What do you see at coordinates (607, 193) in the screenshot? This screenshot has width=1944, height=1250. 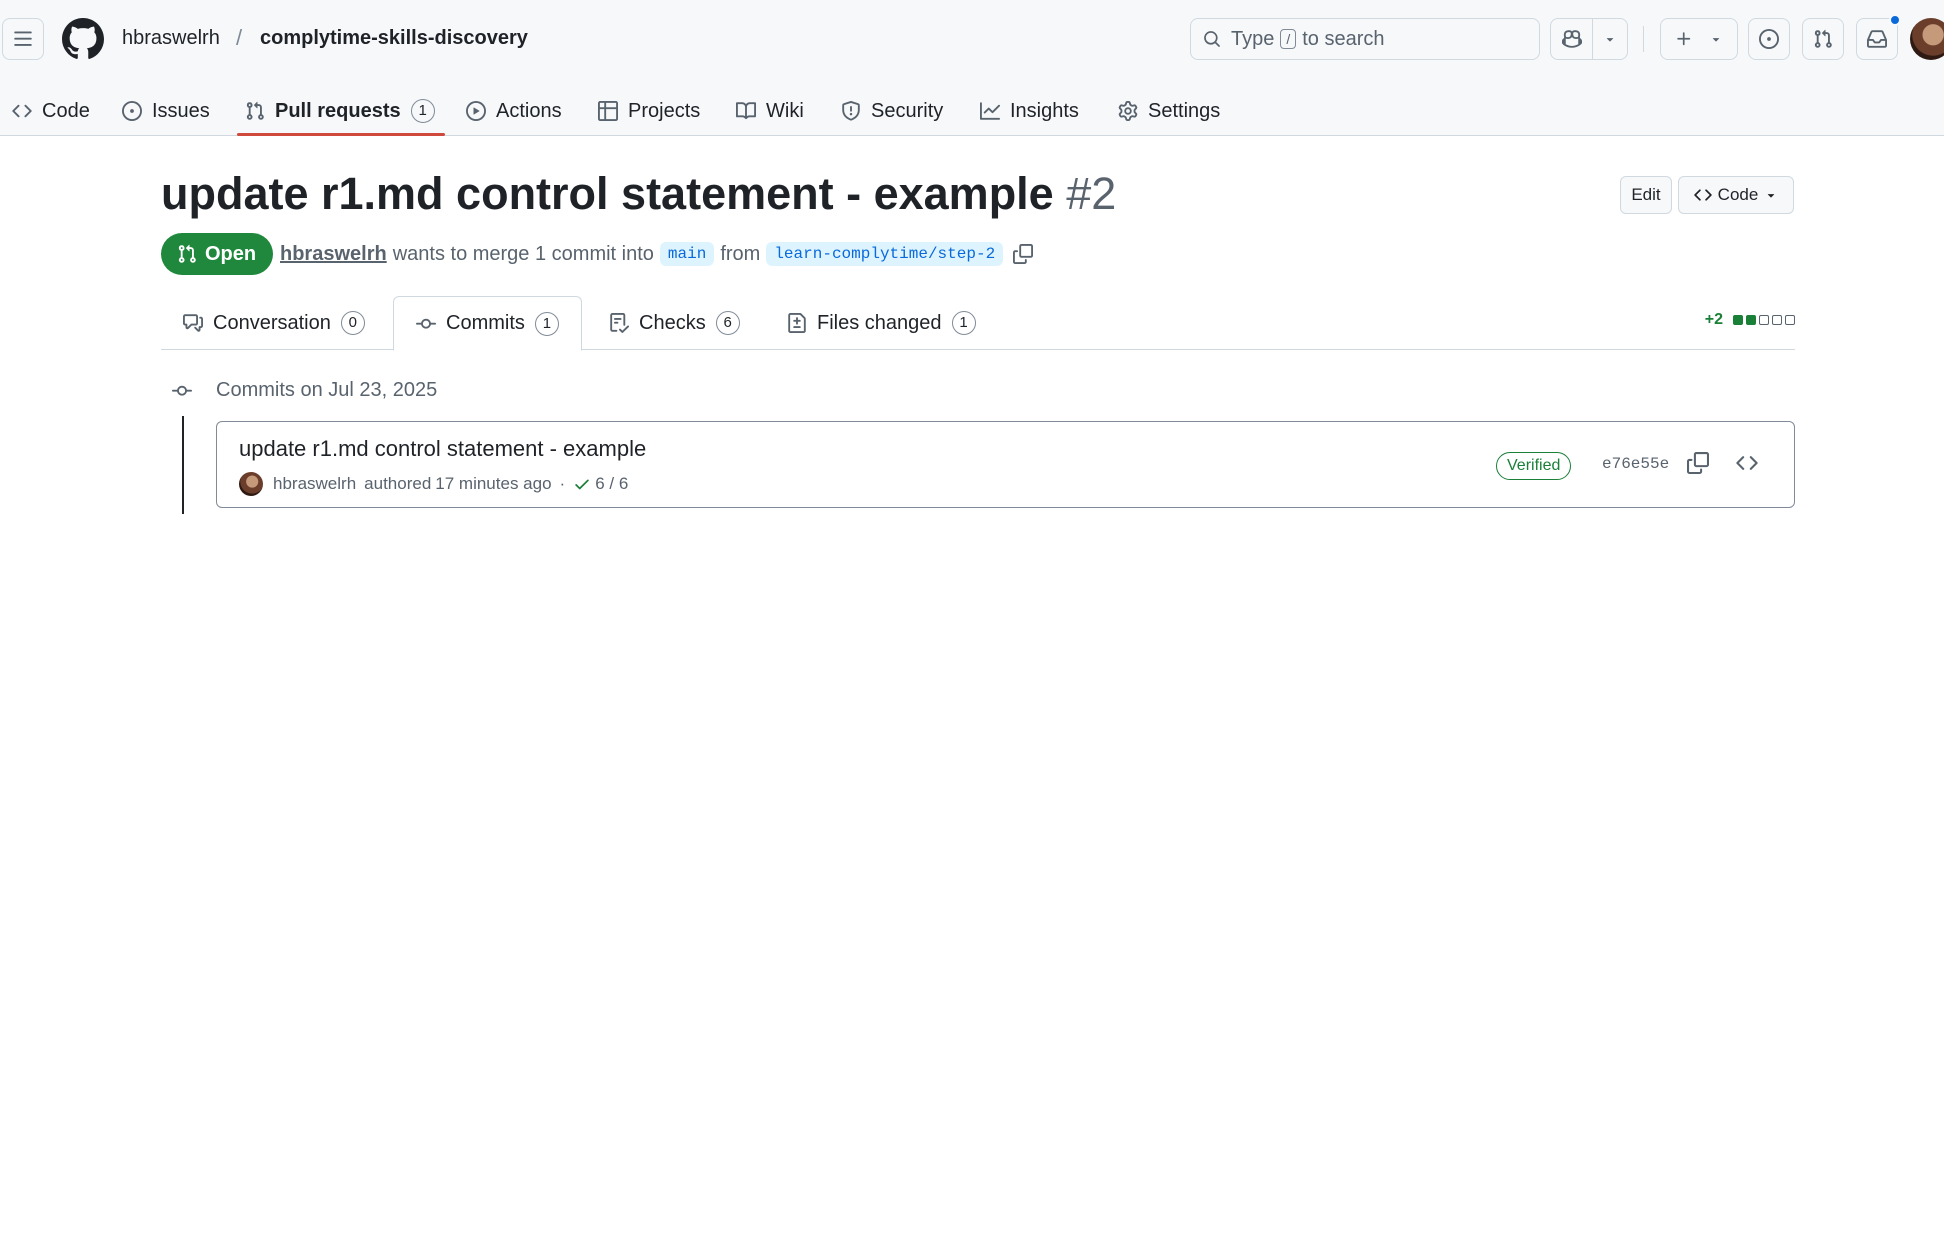 I see `pr-title-text: update r1.md control statement - example` at bounding box center [607, 193].